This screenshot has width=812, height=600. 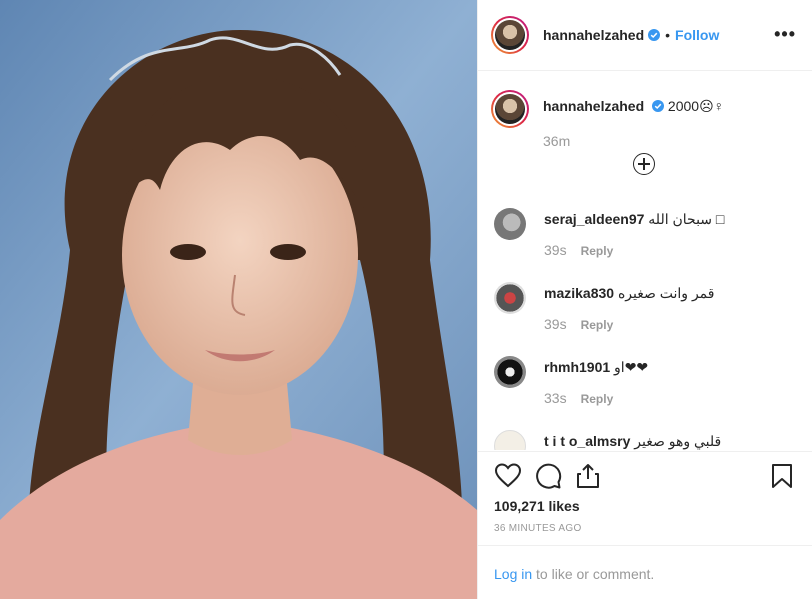 What do you see at coordinates (666, 293) in the screenshot?
I see `comment-text: قمر وانت صغيره` at bounding box center [666, 293].